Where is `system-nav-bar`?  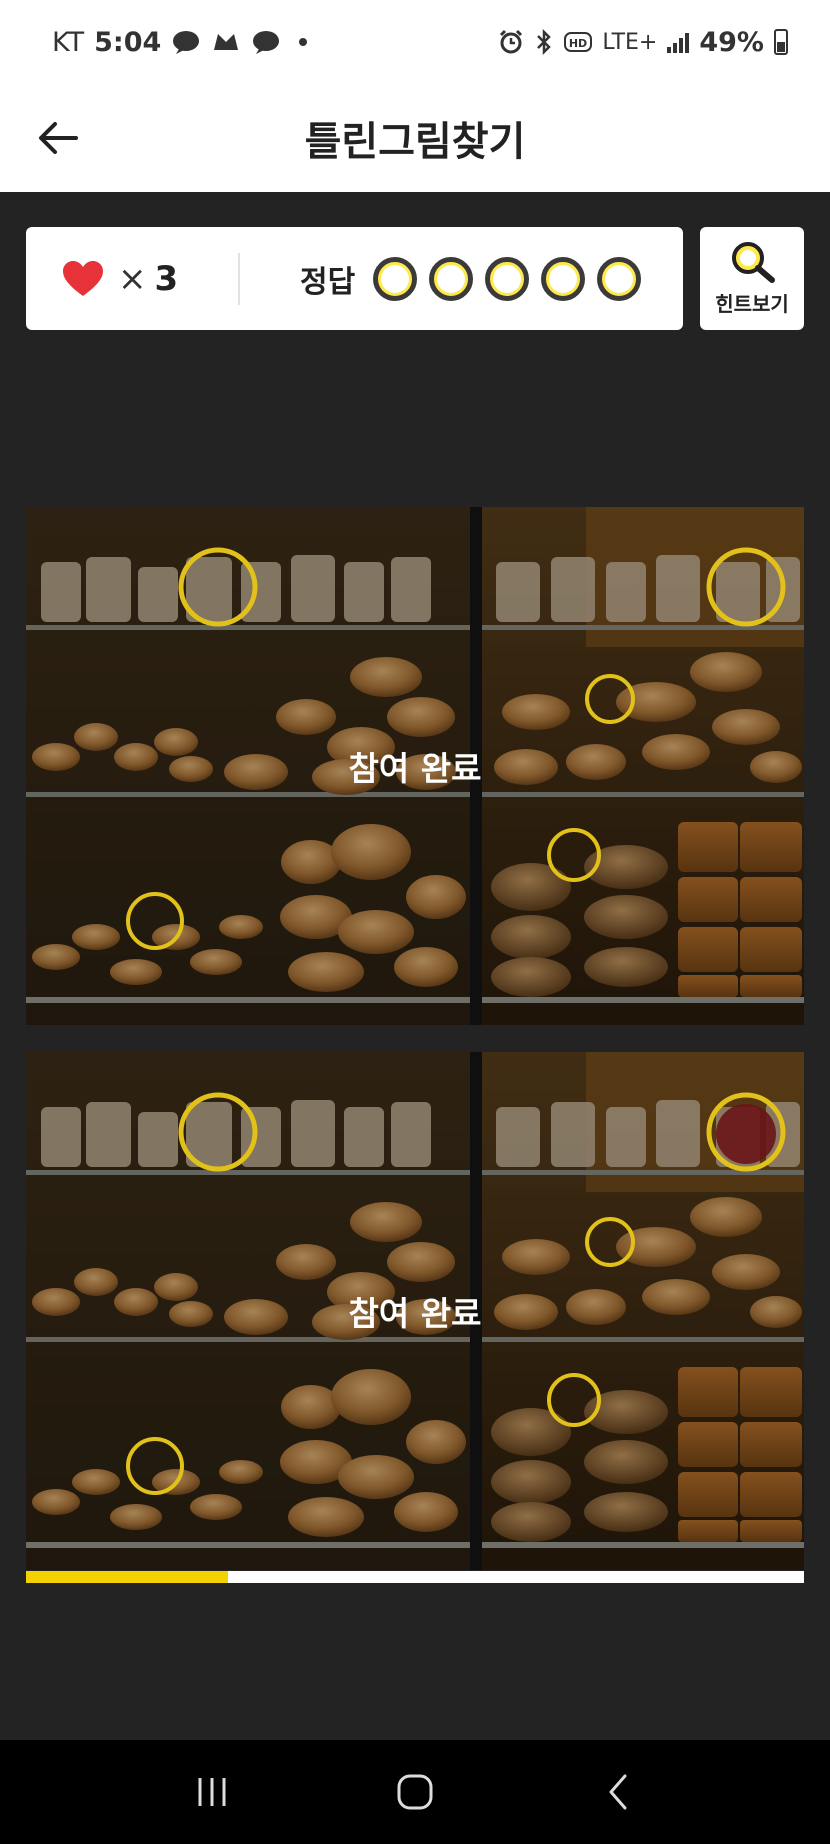 system-nav-bar is located at coordinates (415, 1792).